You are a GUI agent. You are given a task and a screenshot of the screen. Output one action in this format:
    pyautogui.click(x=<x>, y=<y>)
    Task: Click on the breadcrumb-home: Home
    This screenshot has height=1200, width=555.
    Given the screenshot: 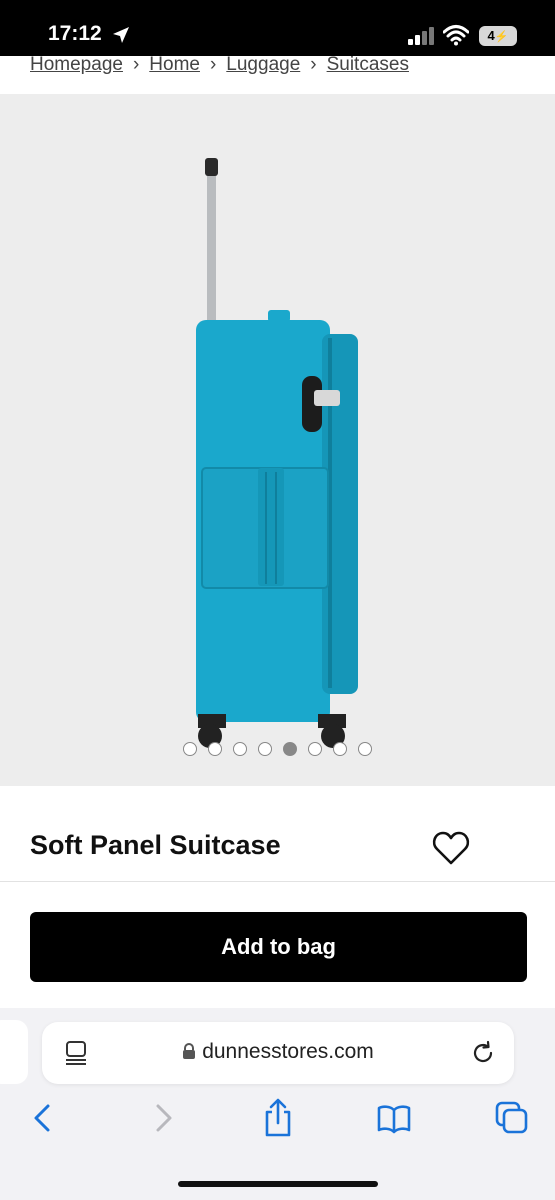 What is the action you would take?
    pyautogui.click(x=174, y=66)
    